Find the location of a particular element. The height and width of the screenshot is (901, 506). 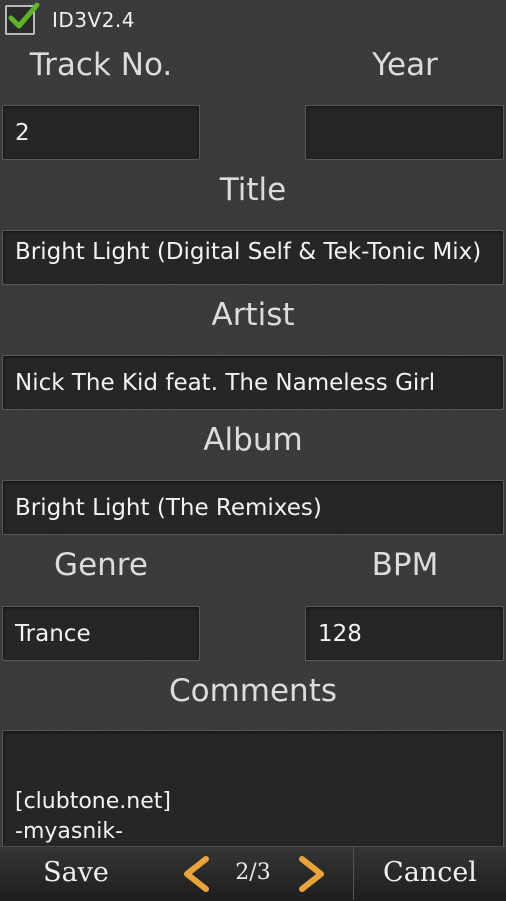

comments-label: Comments is located at coordinates (253, 691).